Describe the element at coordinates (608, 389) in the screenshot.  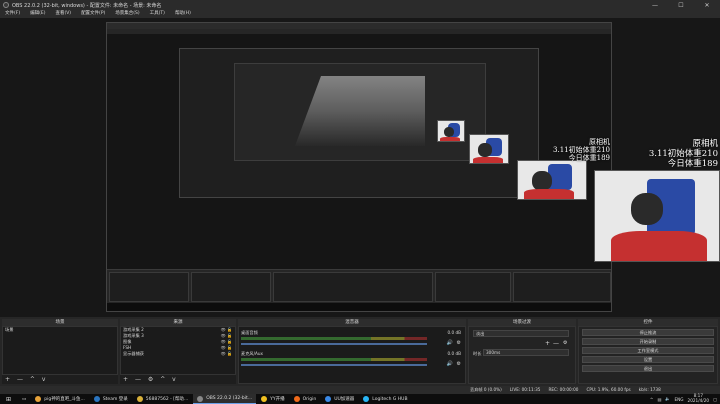
I see `cpu-usage: CPU: 1.9%, 60.00 fps` at that location.